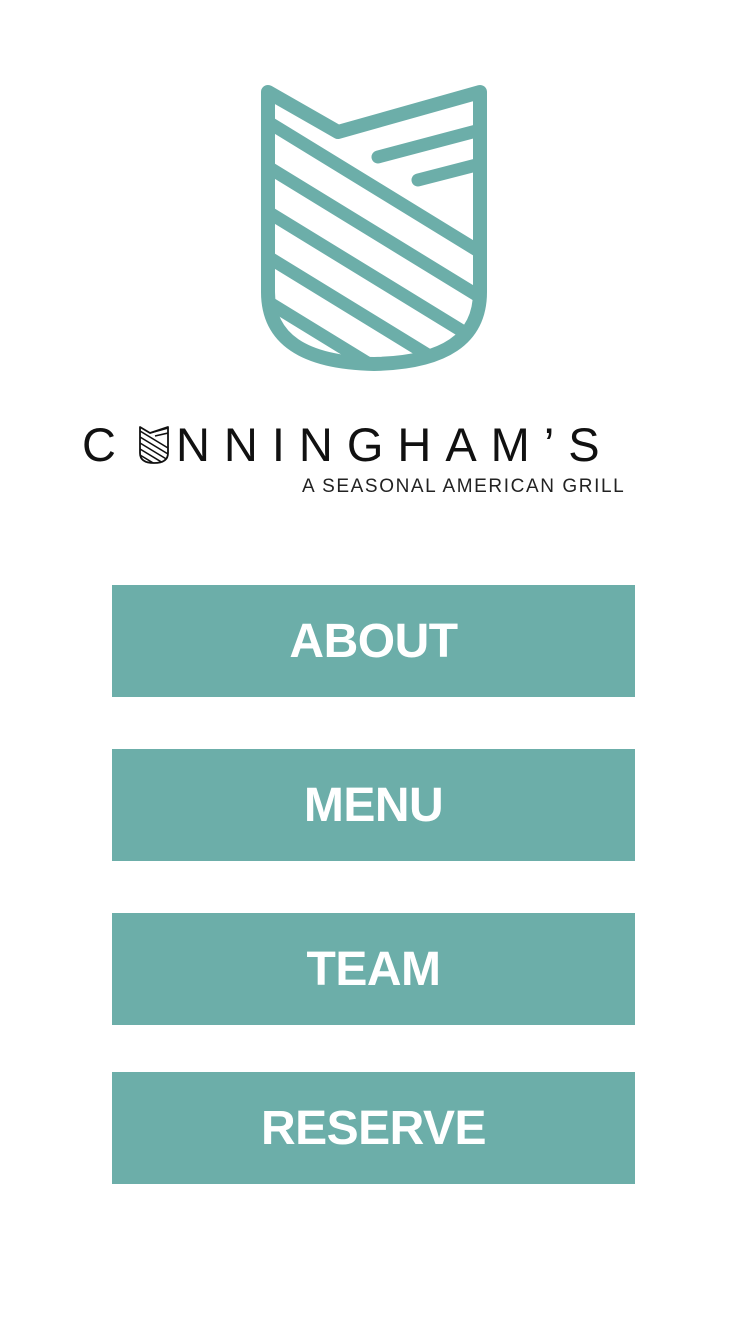 This screenshot has width=750, height=1334. Describe the element at coordinates (154, 445) in the screenshot. I see `mini-shield-icon` at that location.